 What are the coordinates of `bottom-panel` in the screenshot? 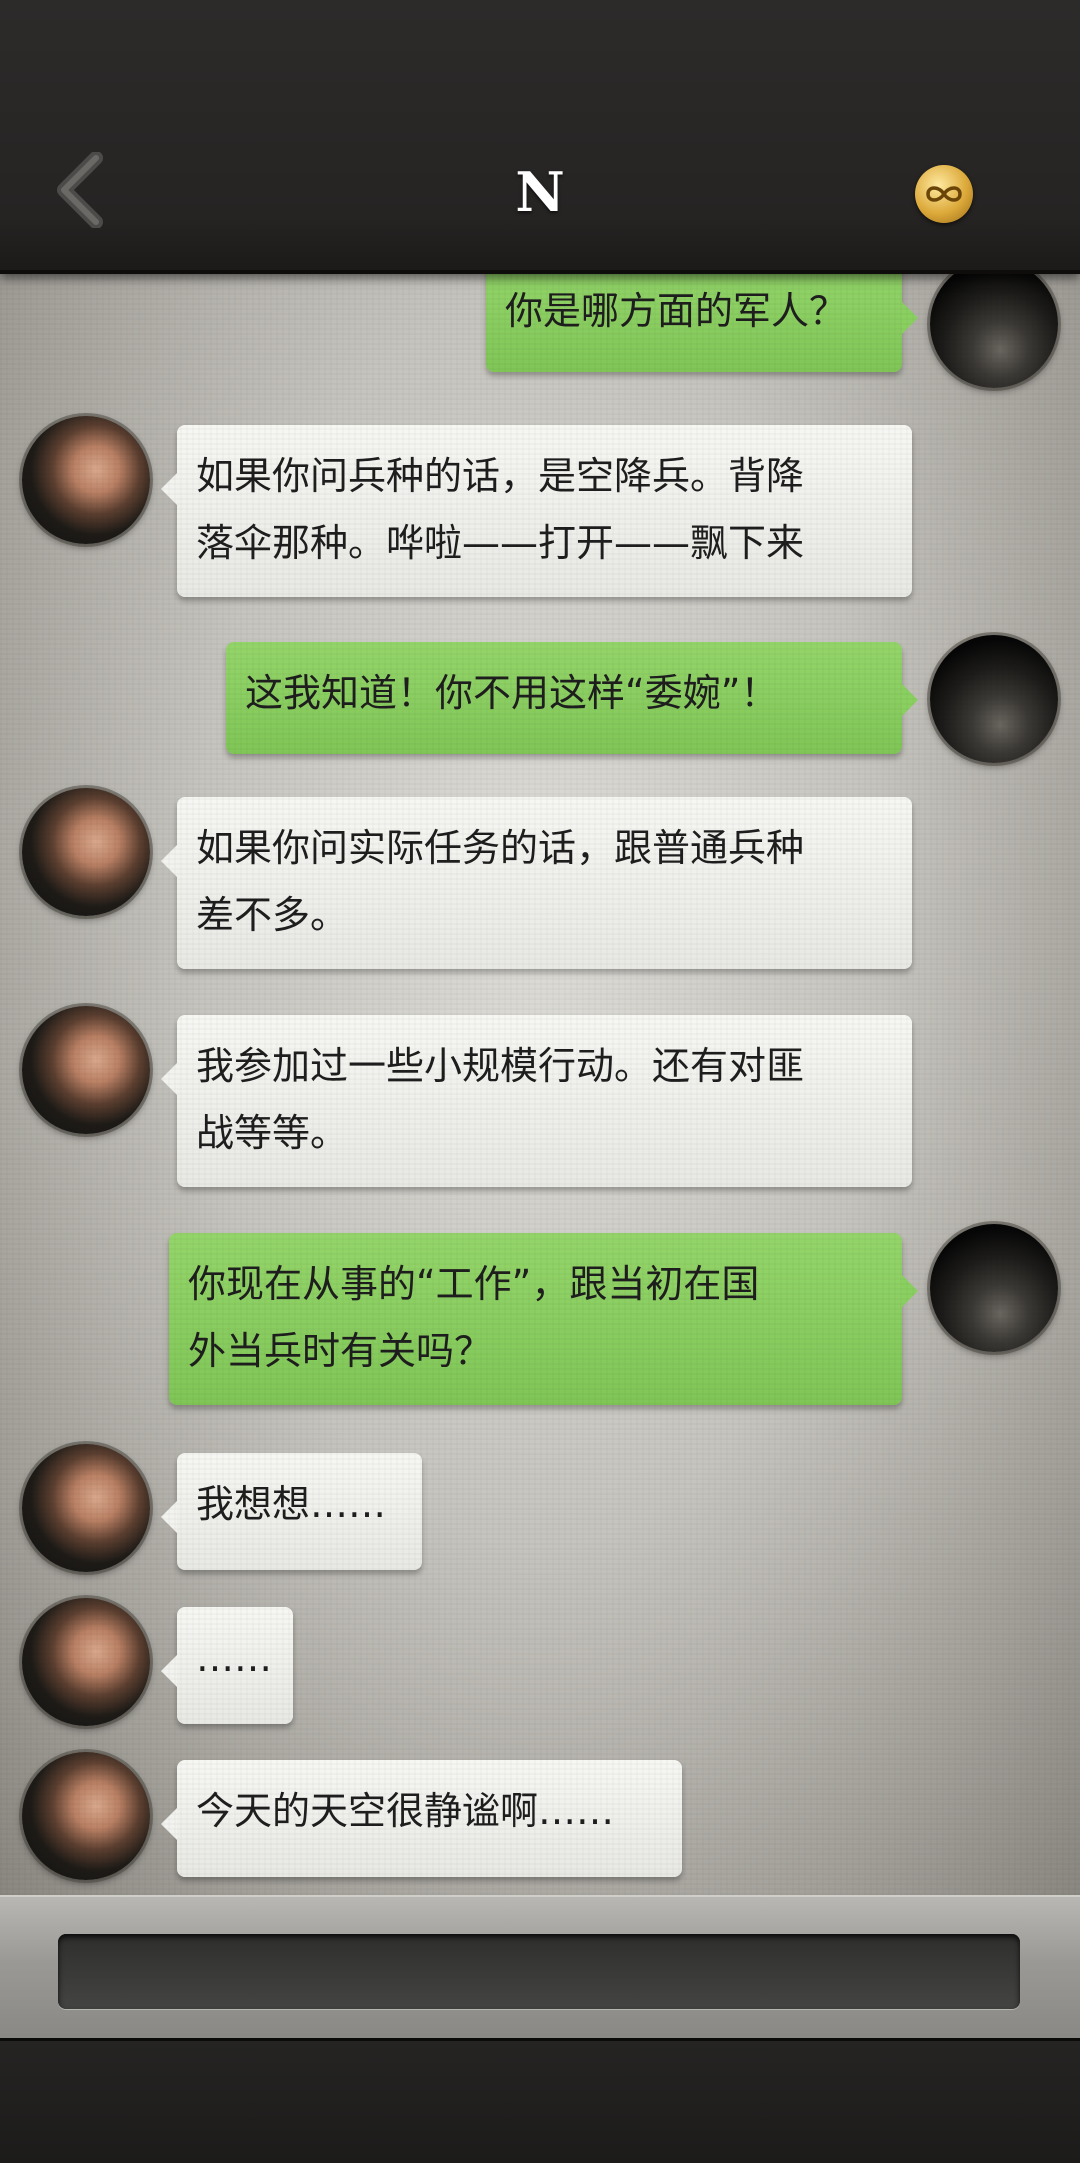 It's located at (540, 2100).